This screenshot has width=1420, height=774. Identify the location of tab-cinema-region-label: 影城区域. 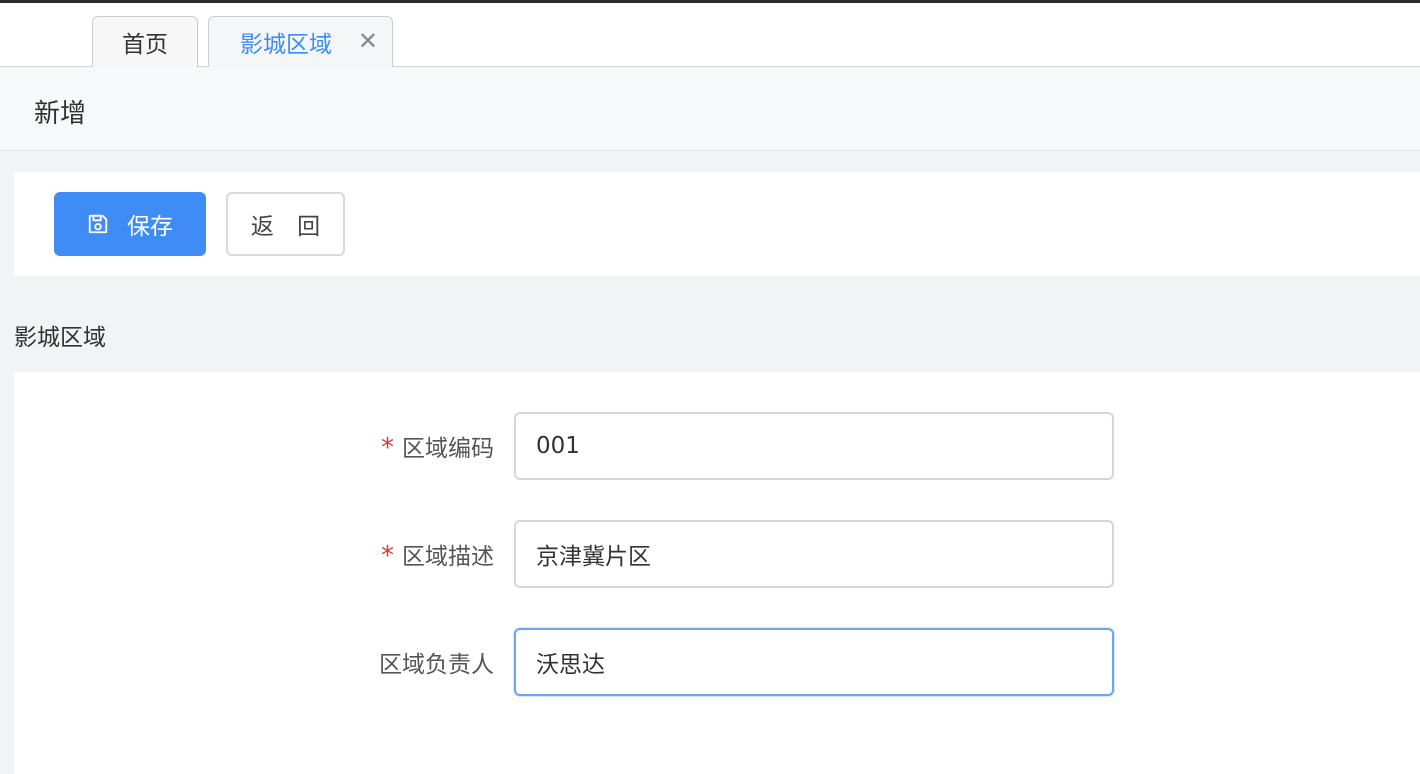
(286, 45).